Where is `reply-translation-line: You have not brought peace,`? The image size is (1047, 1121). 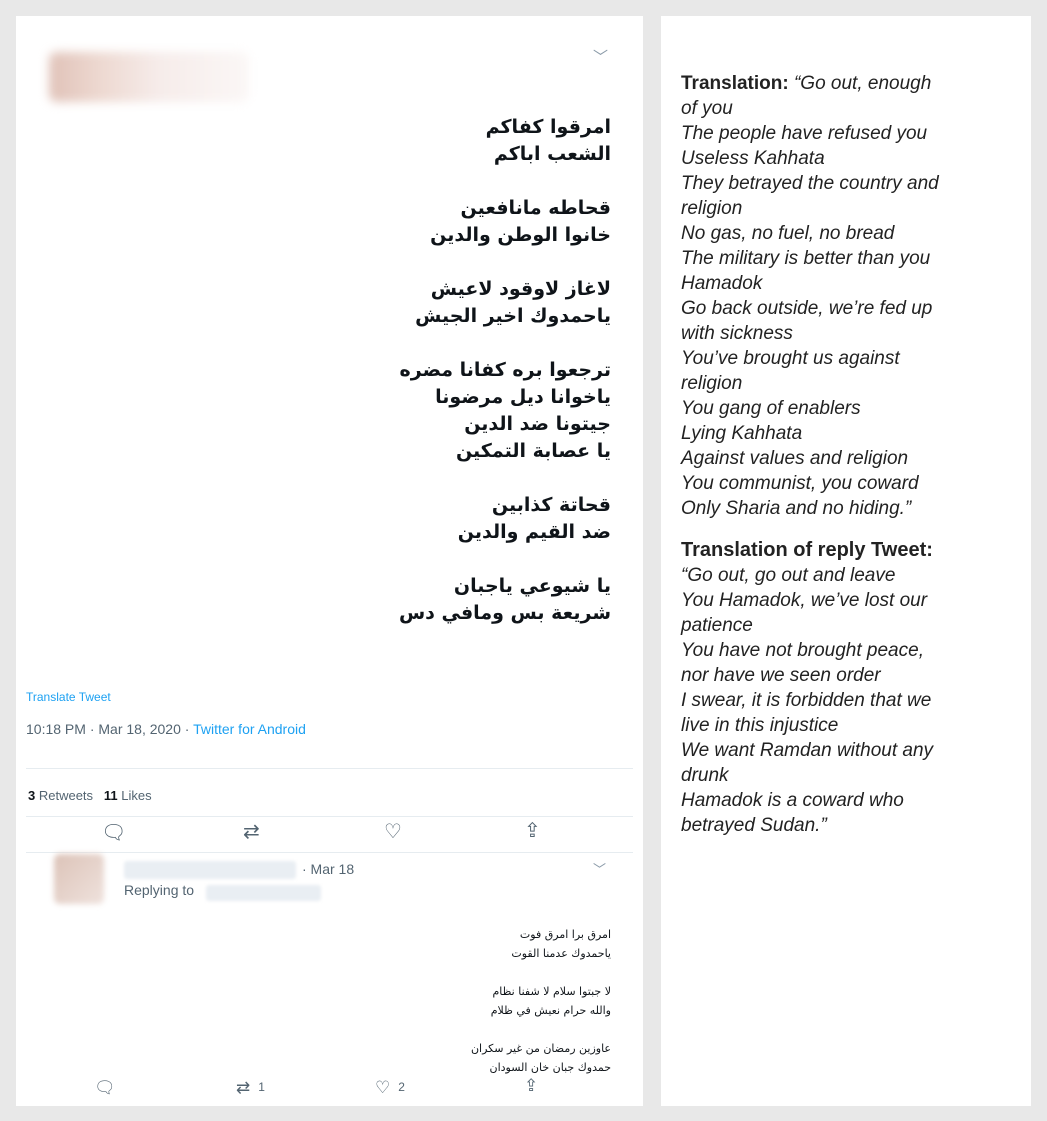 reply-translation-line: You have not brought peace, is located at coordinates (802, 650).